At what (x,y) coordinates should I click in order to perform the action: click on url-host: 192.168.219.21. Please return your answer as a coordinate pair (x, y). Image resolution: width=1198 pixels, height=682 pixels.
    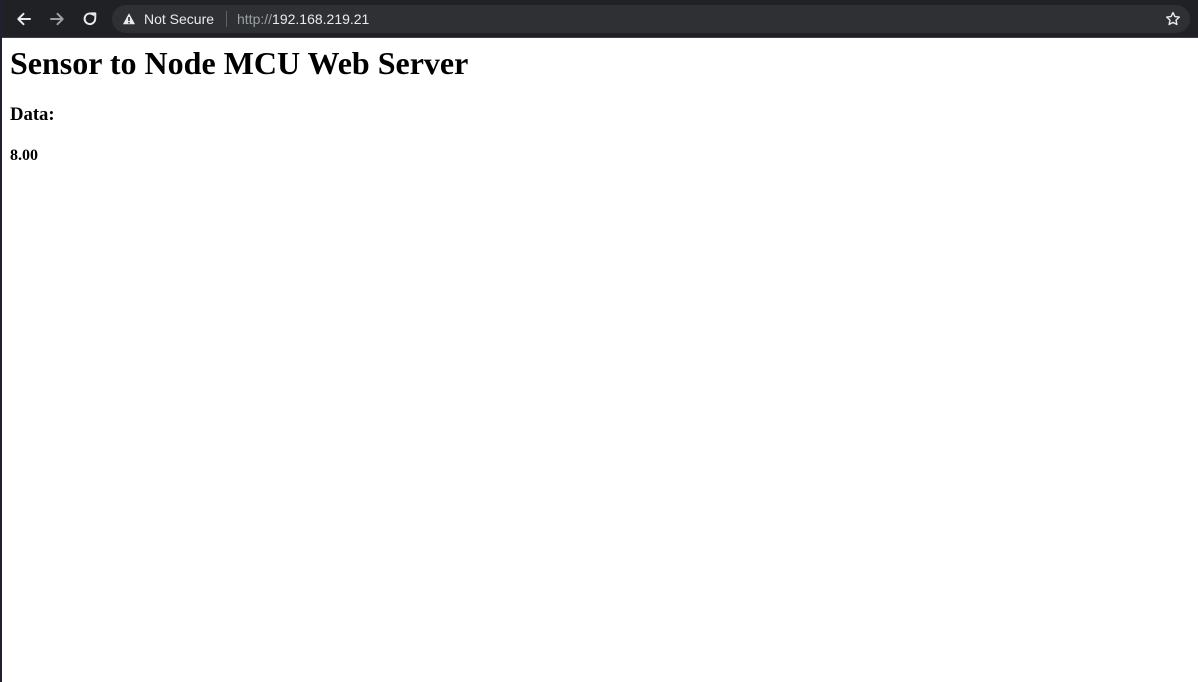
    Looking at the image, I should click on (321, 19).